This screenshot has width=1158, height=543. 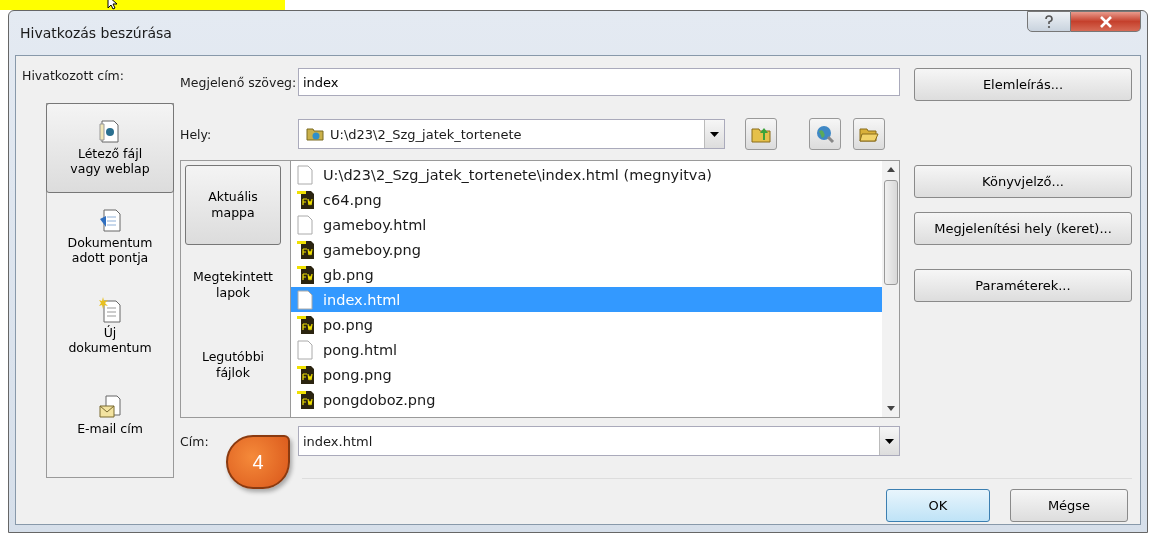 I want to click on window-title: Hivatkozás beszúrása, so click(x=96, y=33).